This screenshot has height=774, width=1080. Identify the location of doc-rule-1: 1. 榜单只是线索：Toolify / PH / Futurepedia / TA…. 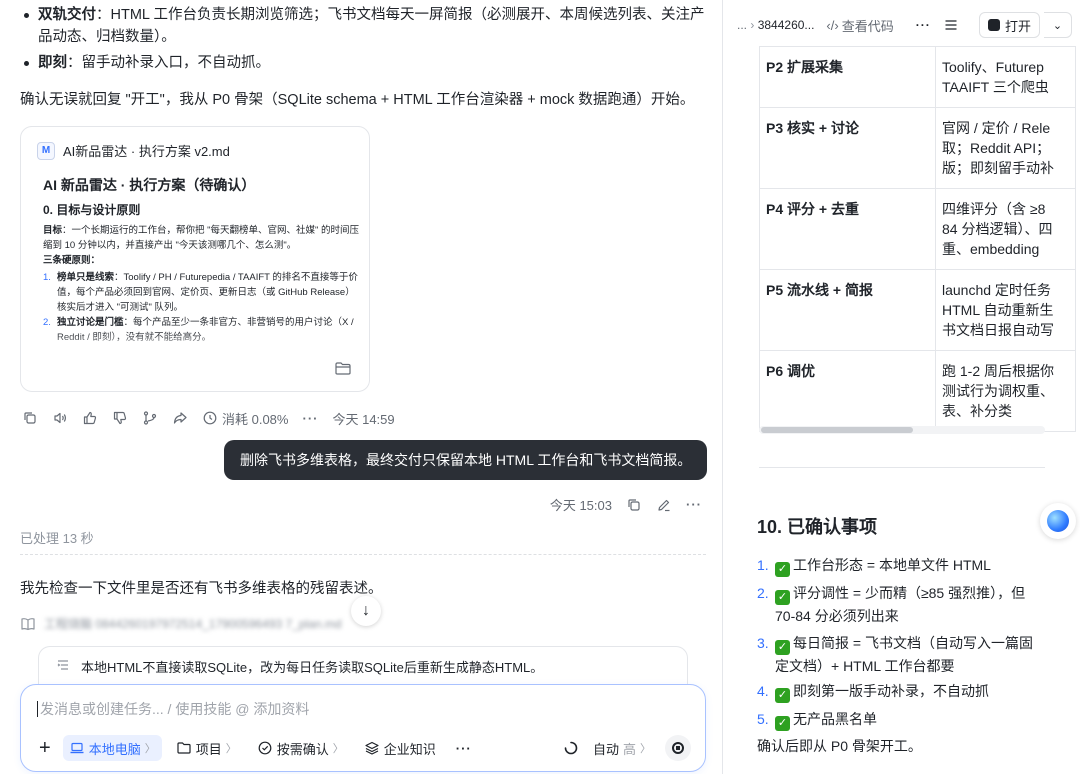
(200, 292).